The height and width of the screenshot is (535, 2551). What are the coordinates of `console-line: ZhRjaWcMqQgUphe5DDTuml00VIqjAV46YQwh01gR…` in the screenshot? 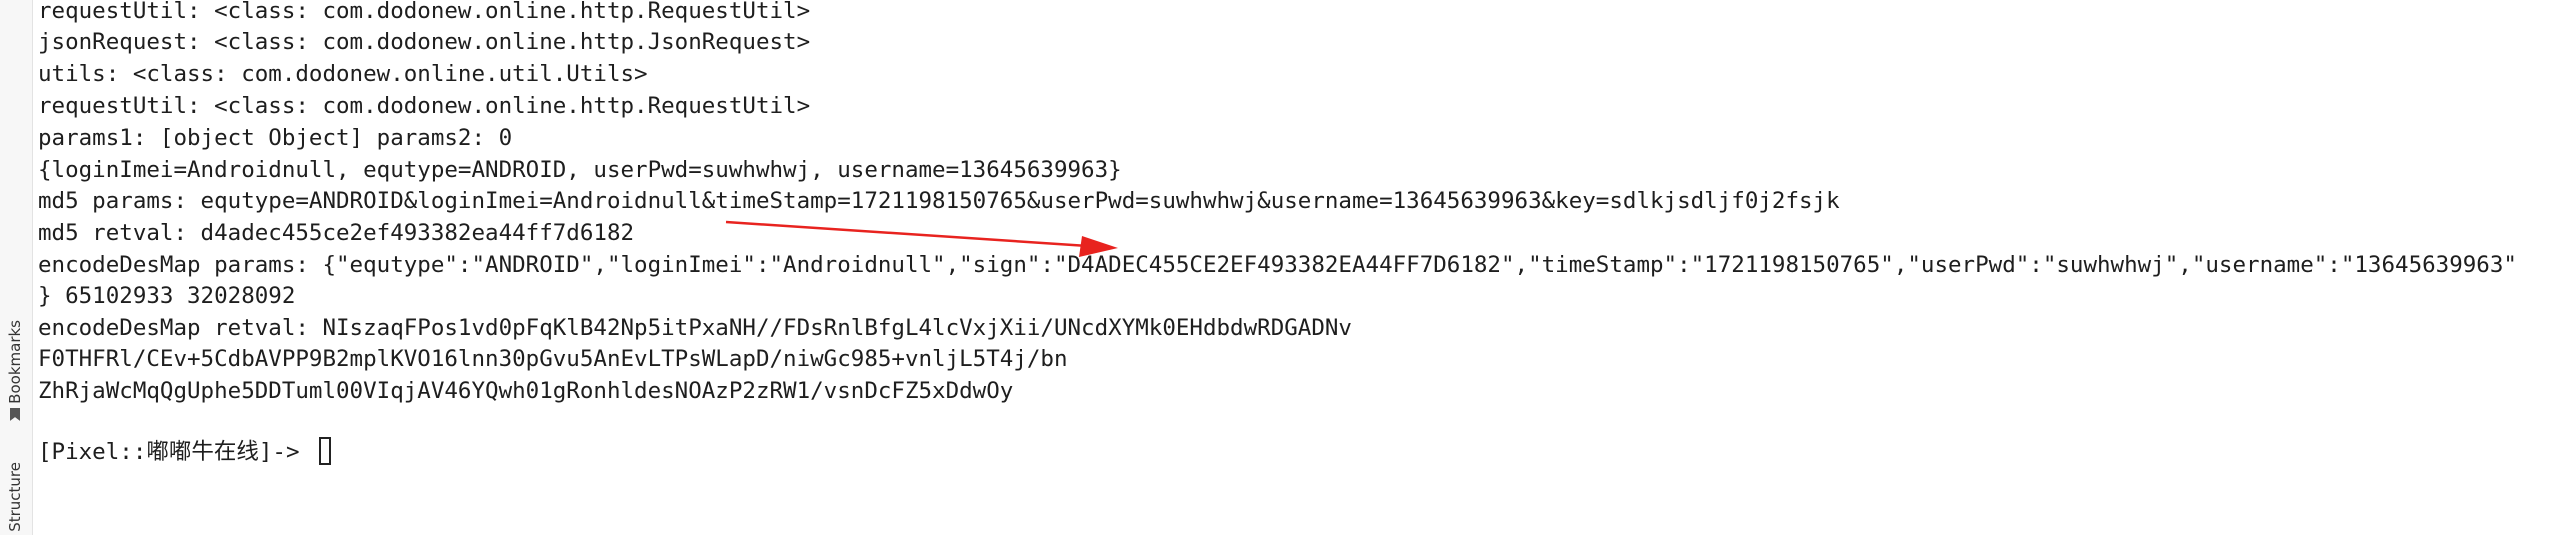 It's located at (526, 391).